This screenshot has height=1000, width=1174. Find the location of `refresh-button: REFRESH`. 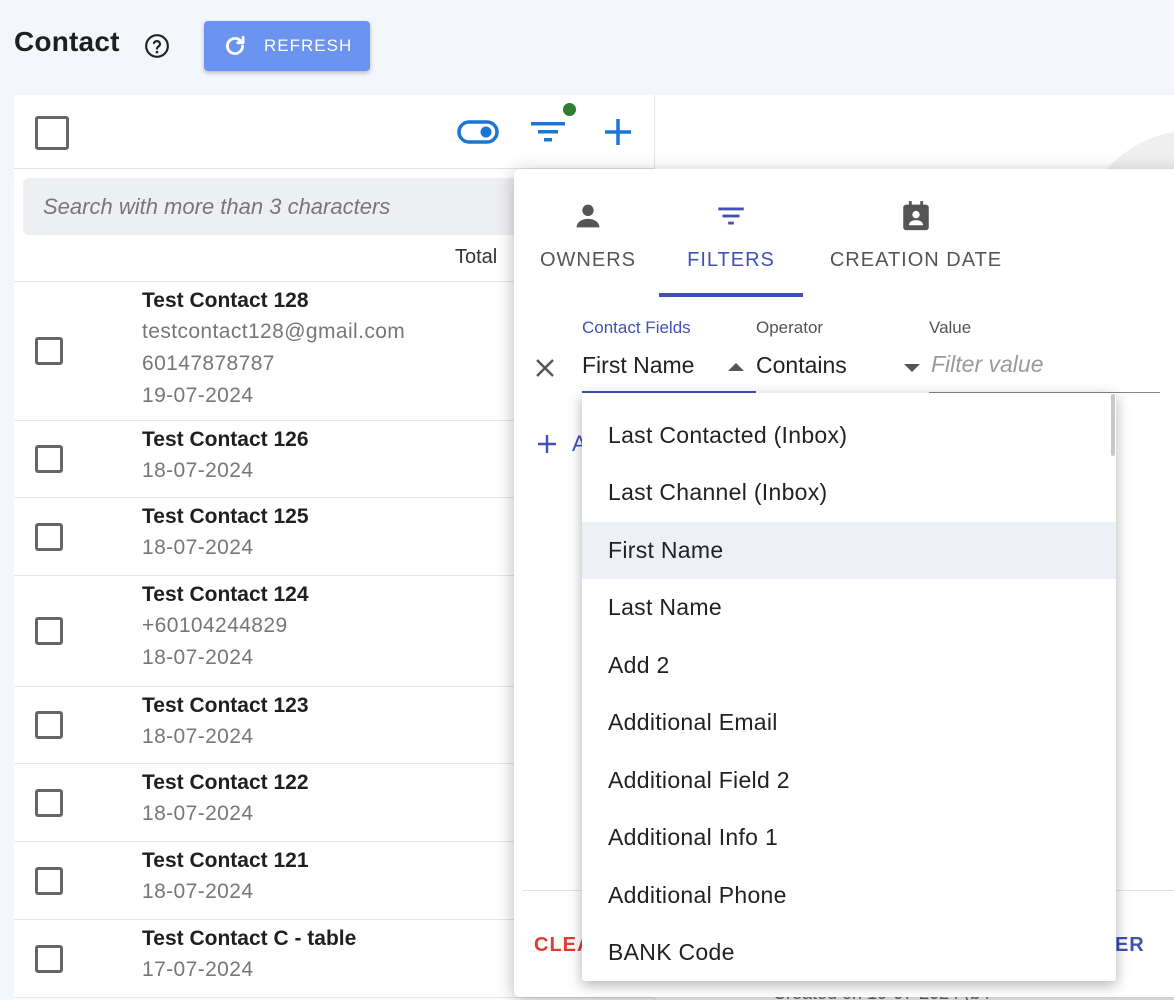

refresh-button: REFRESH is located at coordinates (287, 46).